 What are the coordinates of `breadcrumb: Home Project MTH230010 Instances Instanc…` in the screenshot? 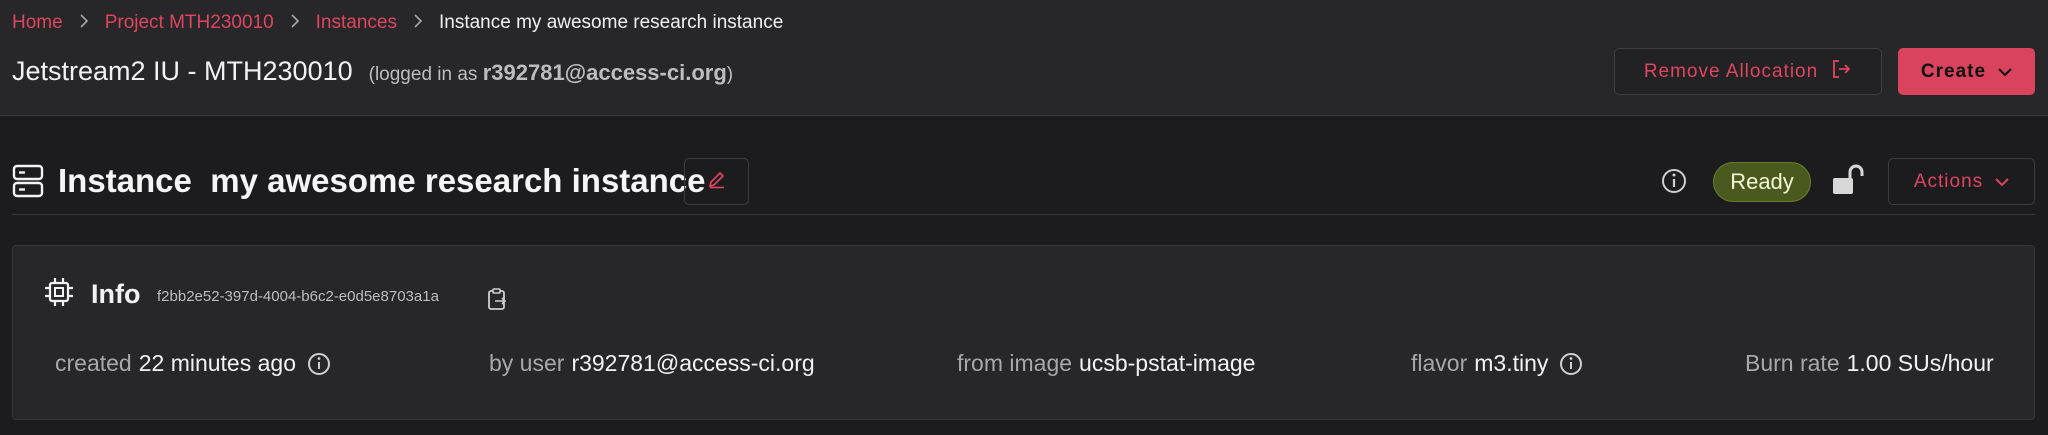 It's located at (397, 23).